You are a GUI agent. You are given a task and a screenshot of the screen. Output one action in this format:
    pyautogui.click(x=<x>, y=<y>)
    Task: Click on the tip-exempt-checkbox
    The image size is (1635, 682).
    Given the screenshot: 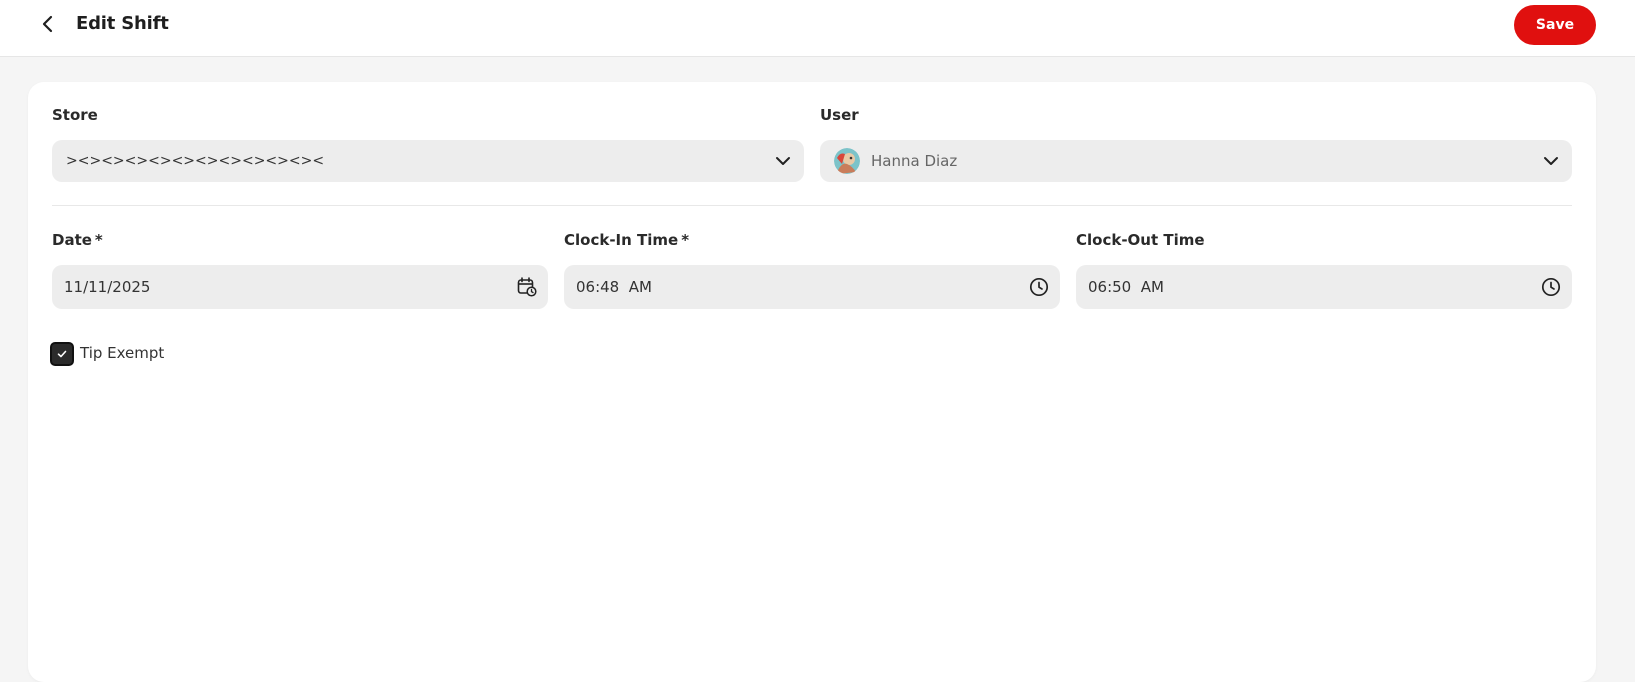 What is the action you would take?
    pyautogui.click(x=62, y=354)
    